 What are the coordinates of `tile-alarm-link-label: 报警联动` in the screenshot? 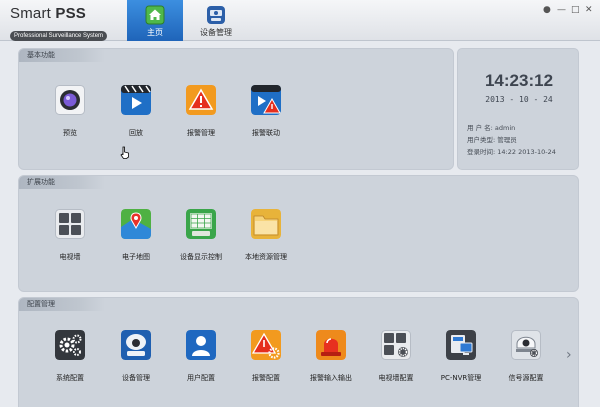 It's located at (266, 133).